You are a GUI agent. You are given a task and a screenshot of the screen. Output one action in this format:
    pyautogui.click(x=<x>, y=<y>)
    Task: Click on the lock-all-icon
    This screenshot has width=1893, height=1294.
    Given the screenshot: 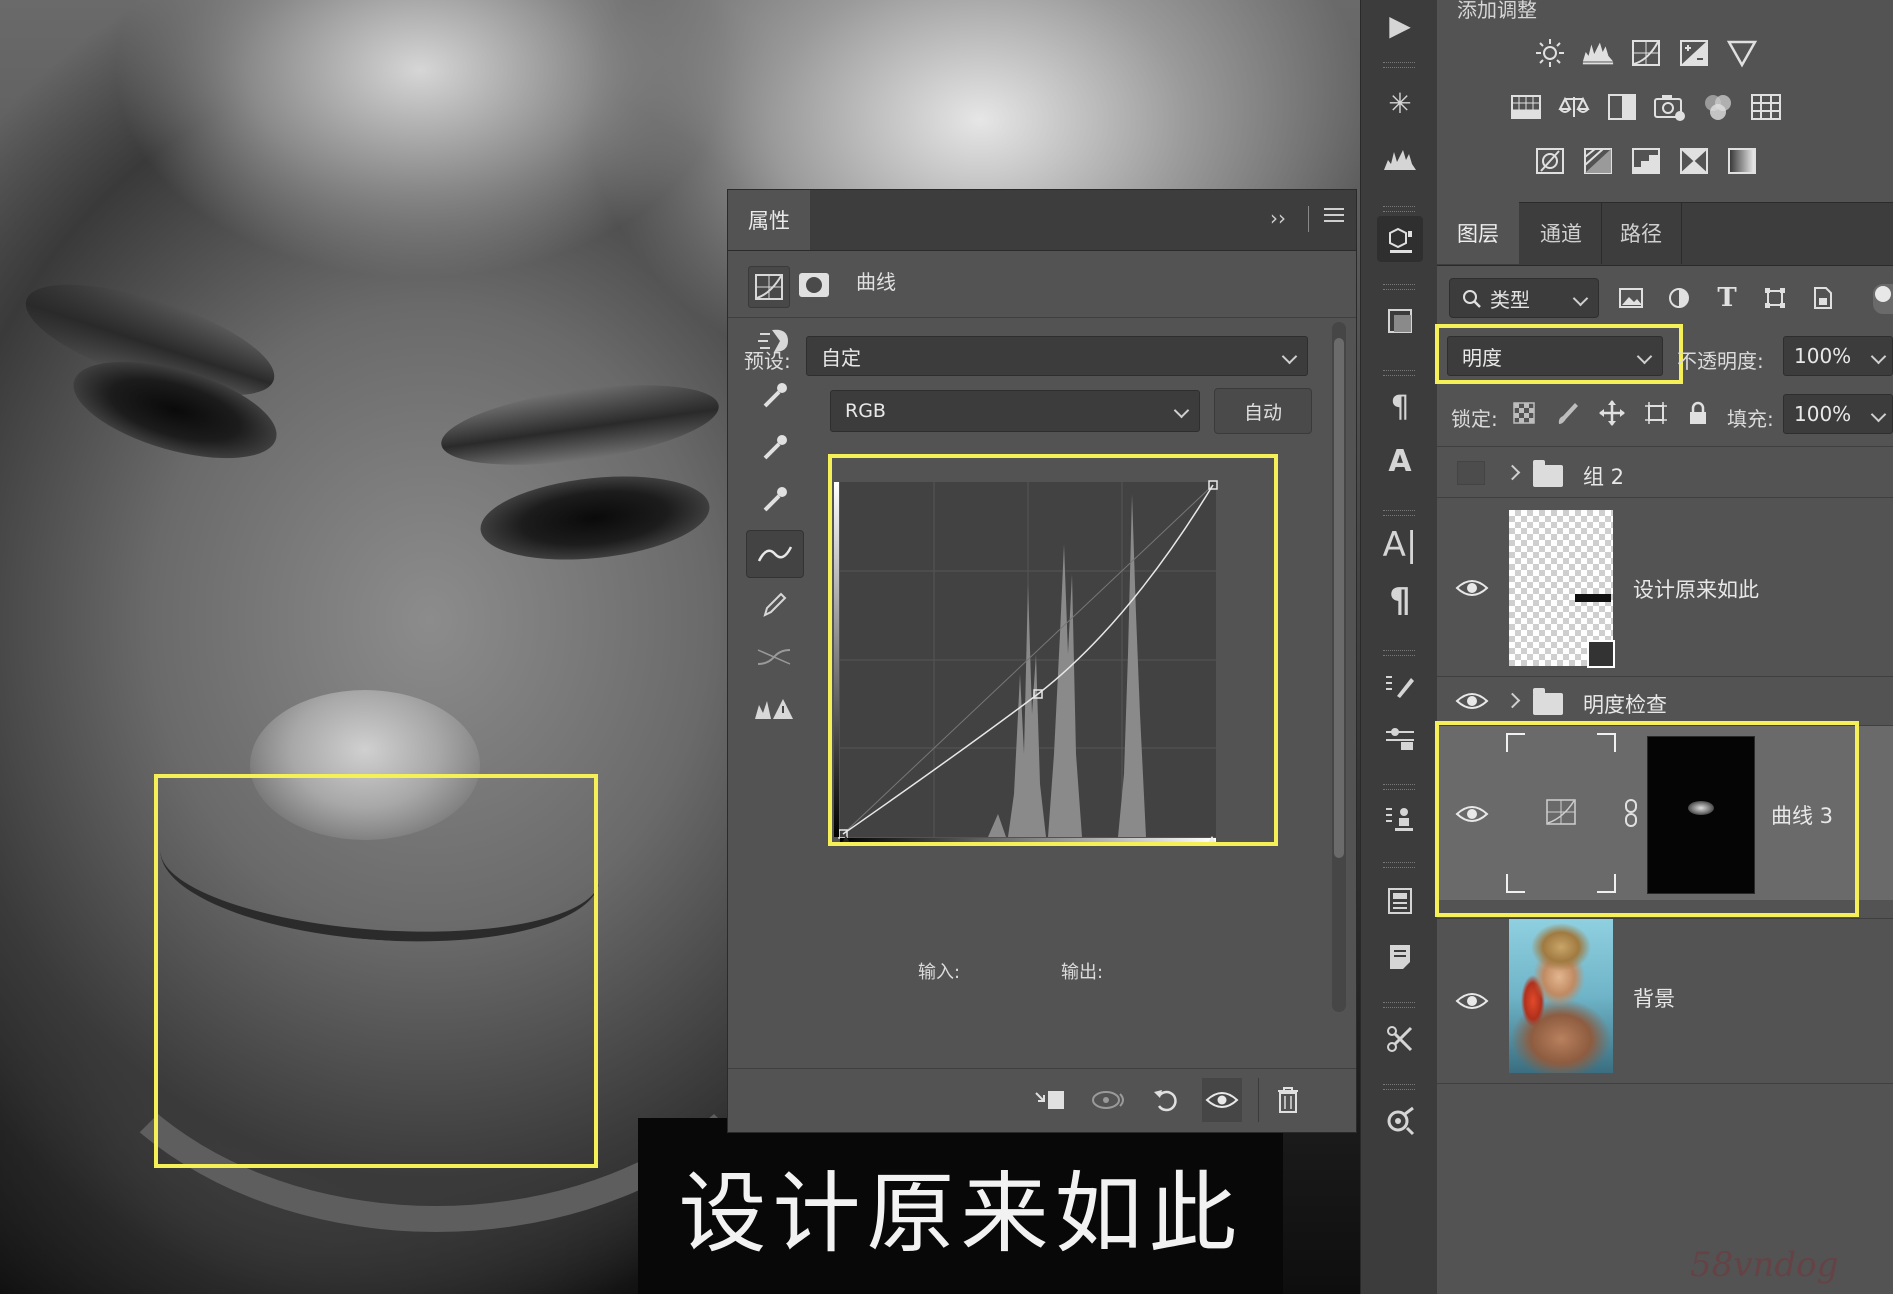 What is the action you would take?
    pyautogui.click(x=1698, y=413)
    